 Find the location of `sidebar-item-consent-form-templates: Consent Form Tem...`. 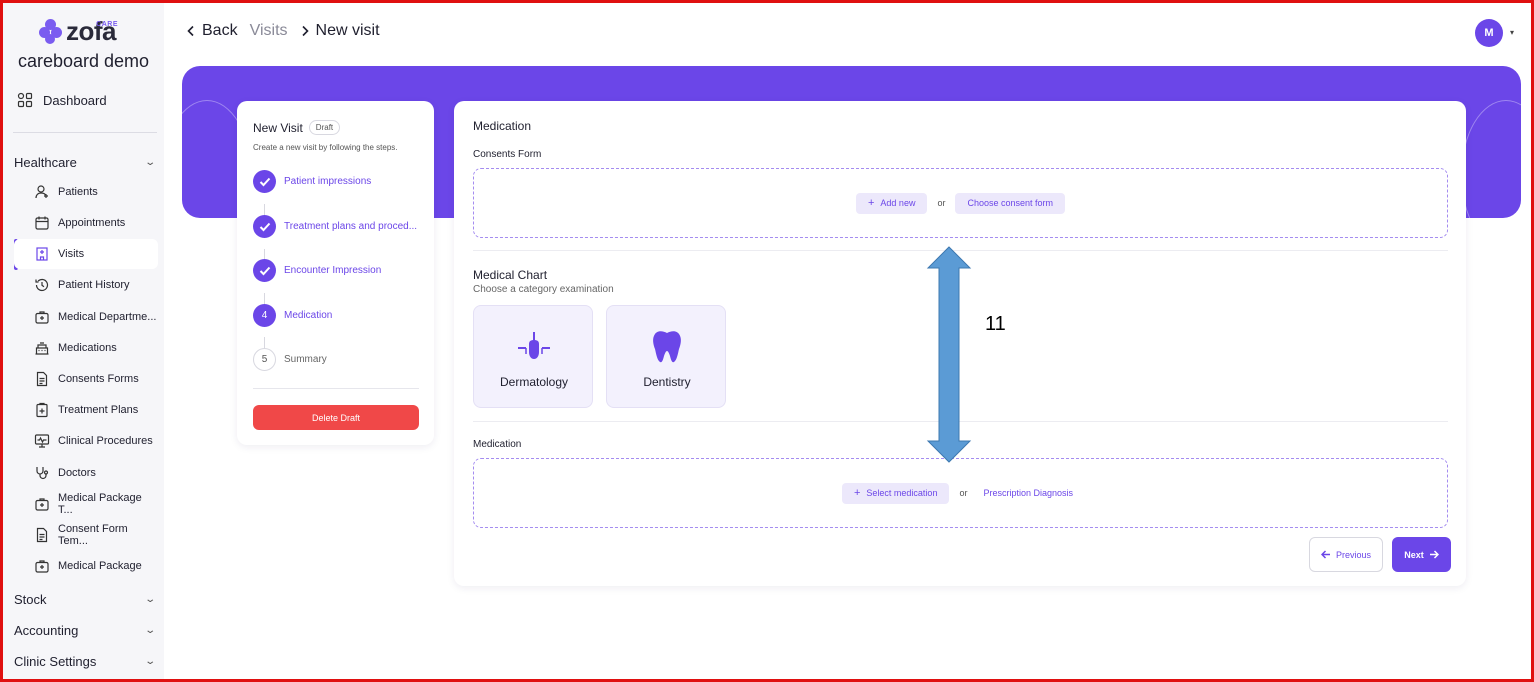

sidebar-item-consent-form-templates: Consent Form Tem... is located at coordinates (86, 535).